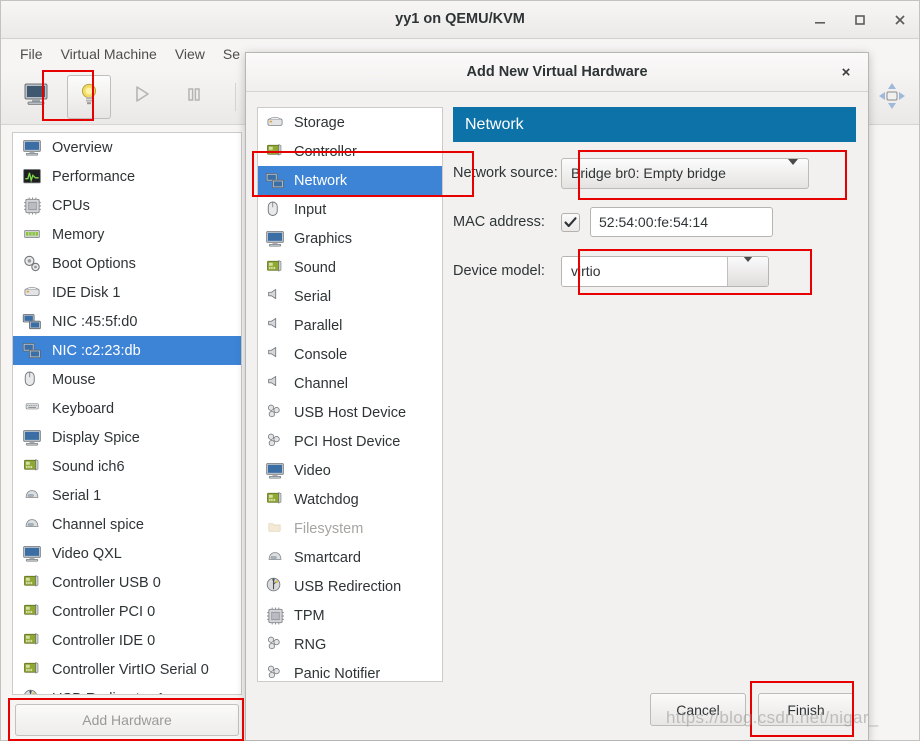 Image resolution: width=920 pixels, height=741 pixels. I want to click on hardware-item: Mouse, so click(127, 379).